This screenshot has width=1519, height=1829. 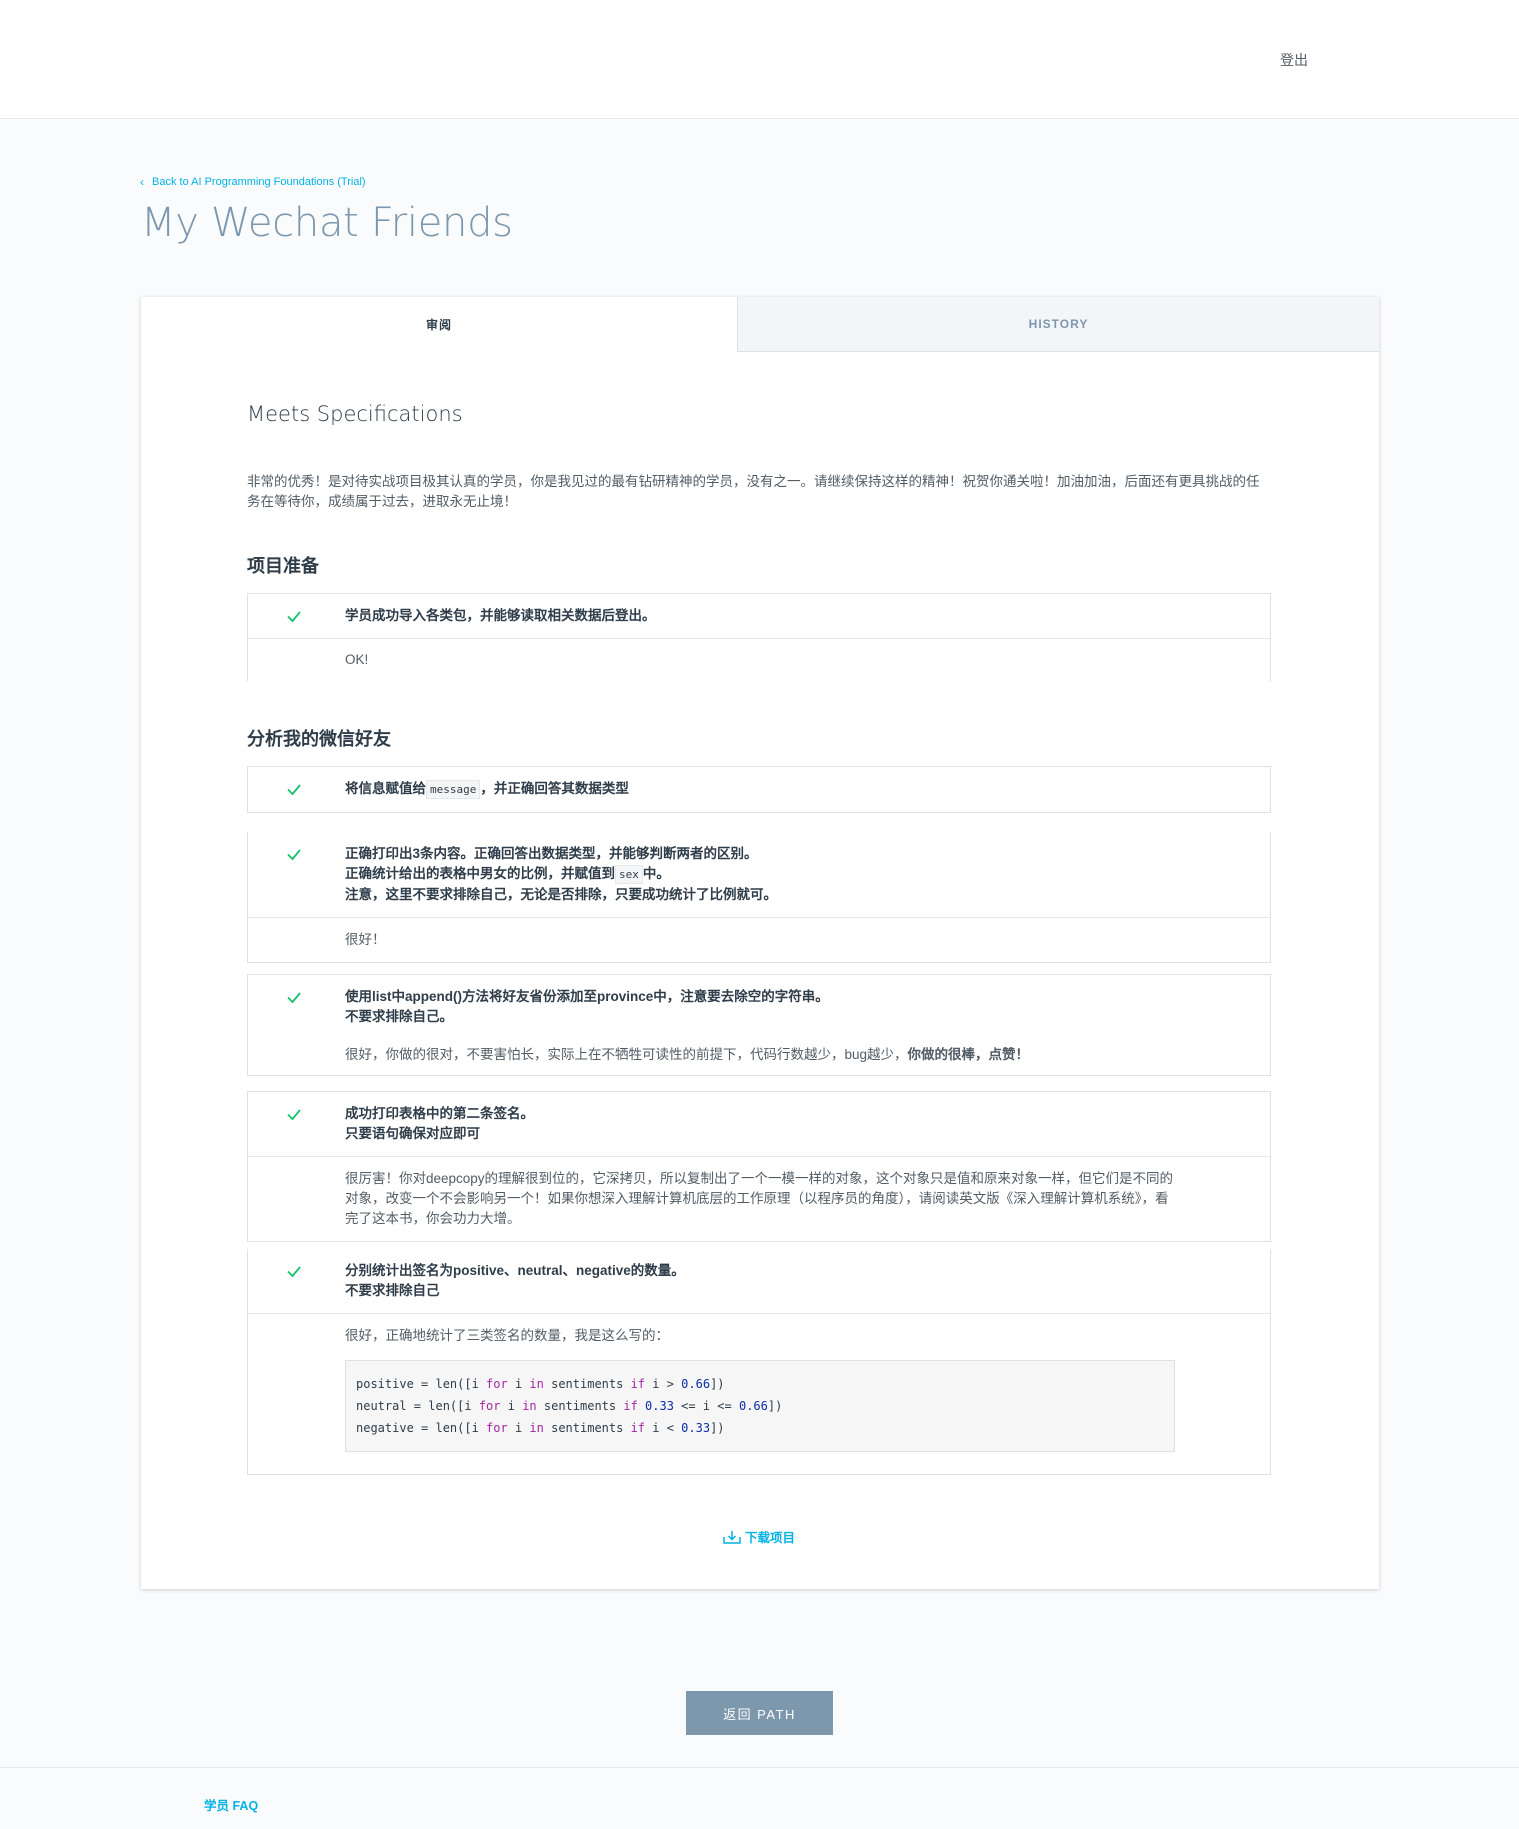 I want to click on tabs: 审阅 HISTORY, so click(x=760, y=324).